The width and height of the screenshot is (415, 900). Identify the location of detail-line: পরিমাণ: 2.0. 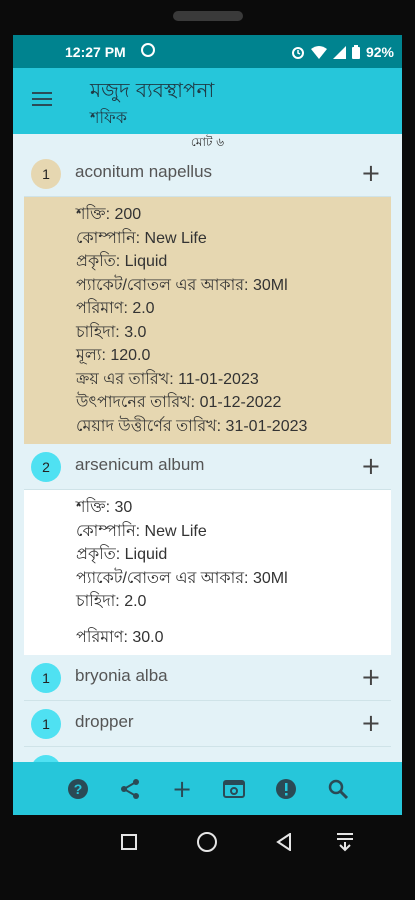
(115, 308).